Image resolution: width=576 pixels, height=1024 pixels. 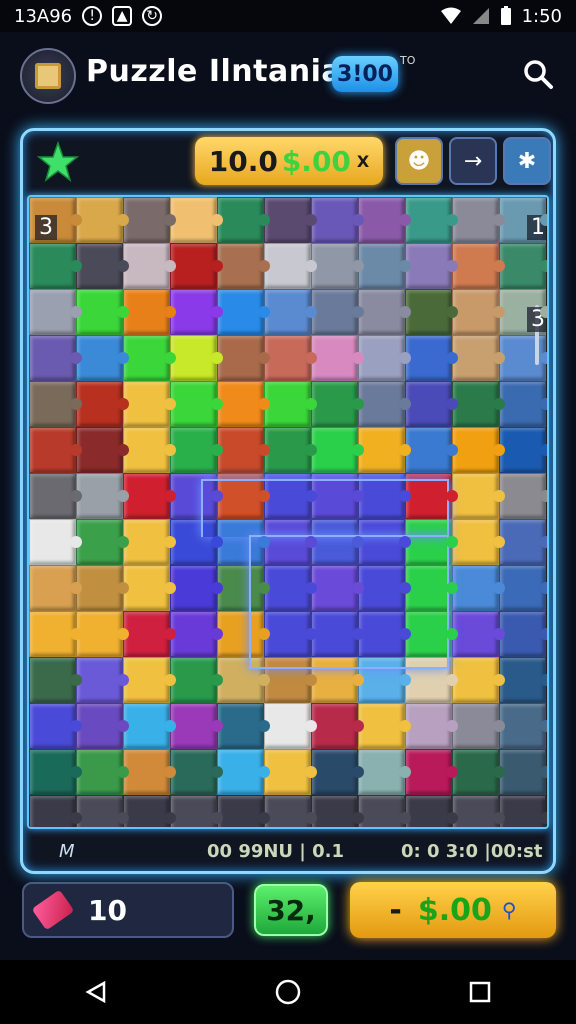 What do you see at coordinates (128, 910) in the screenshot?
I see `pieces-counter-button: 10` at bounding box center [128, 910].